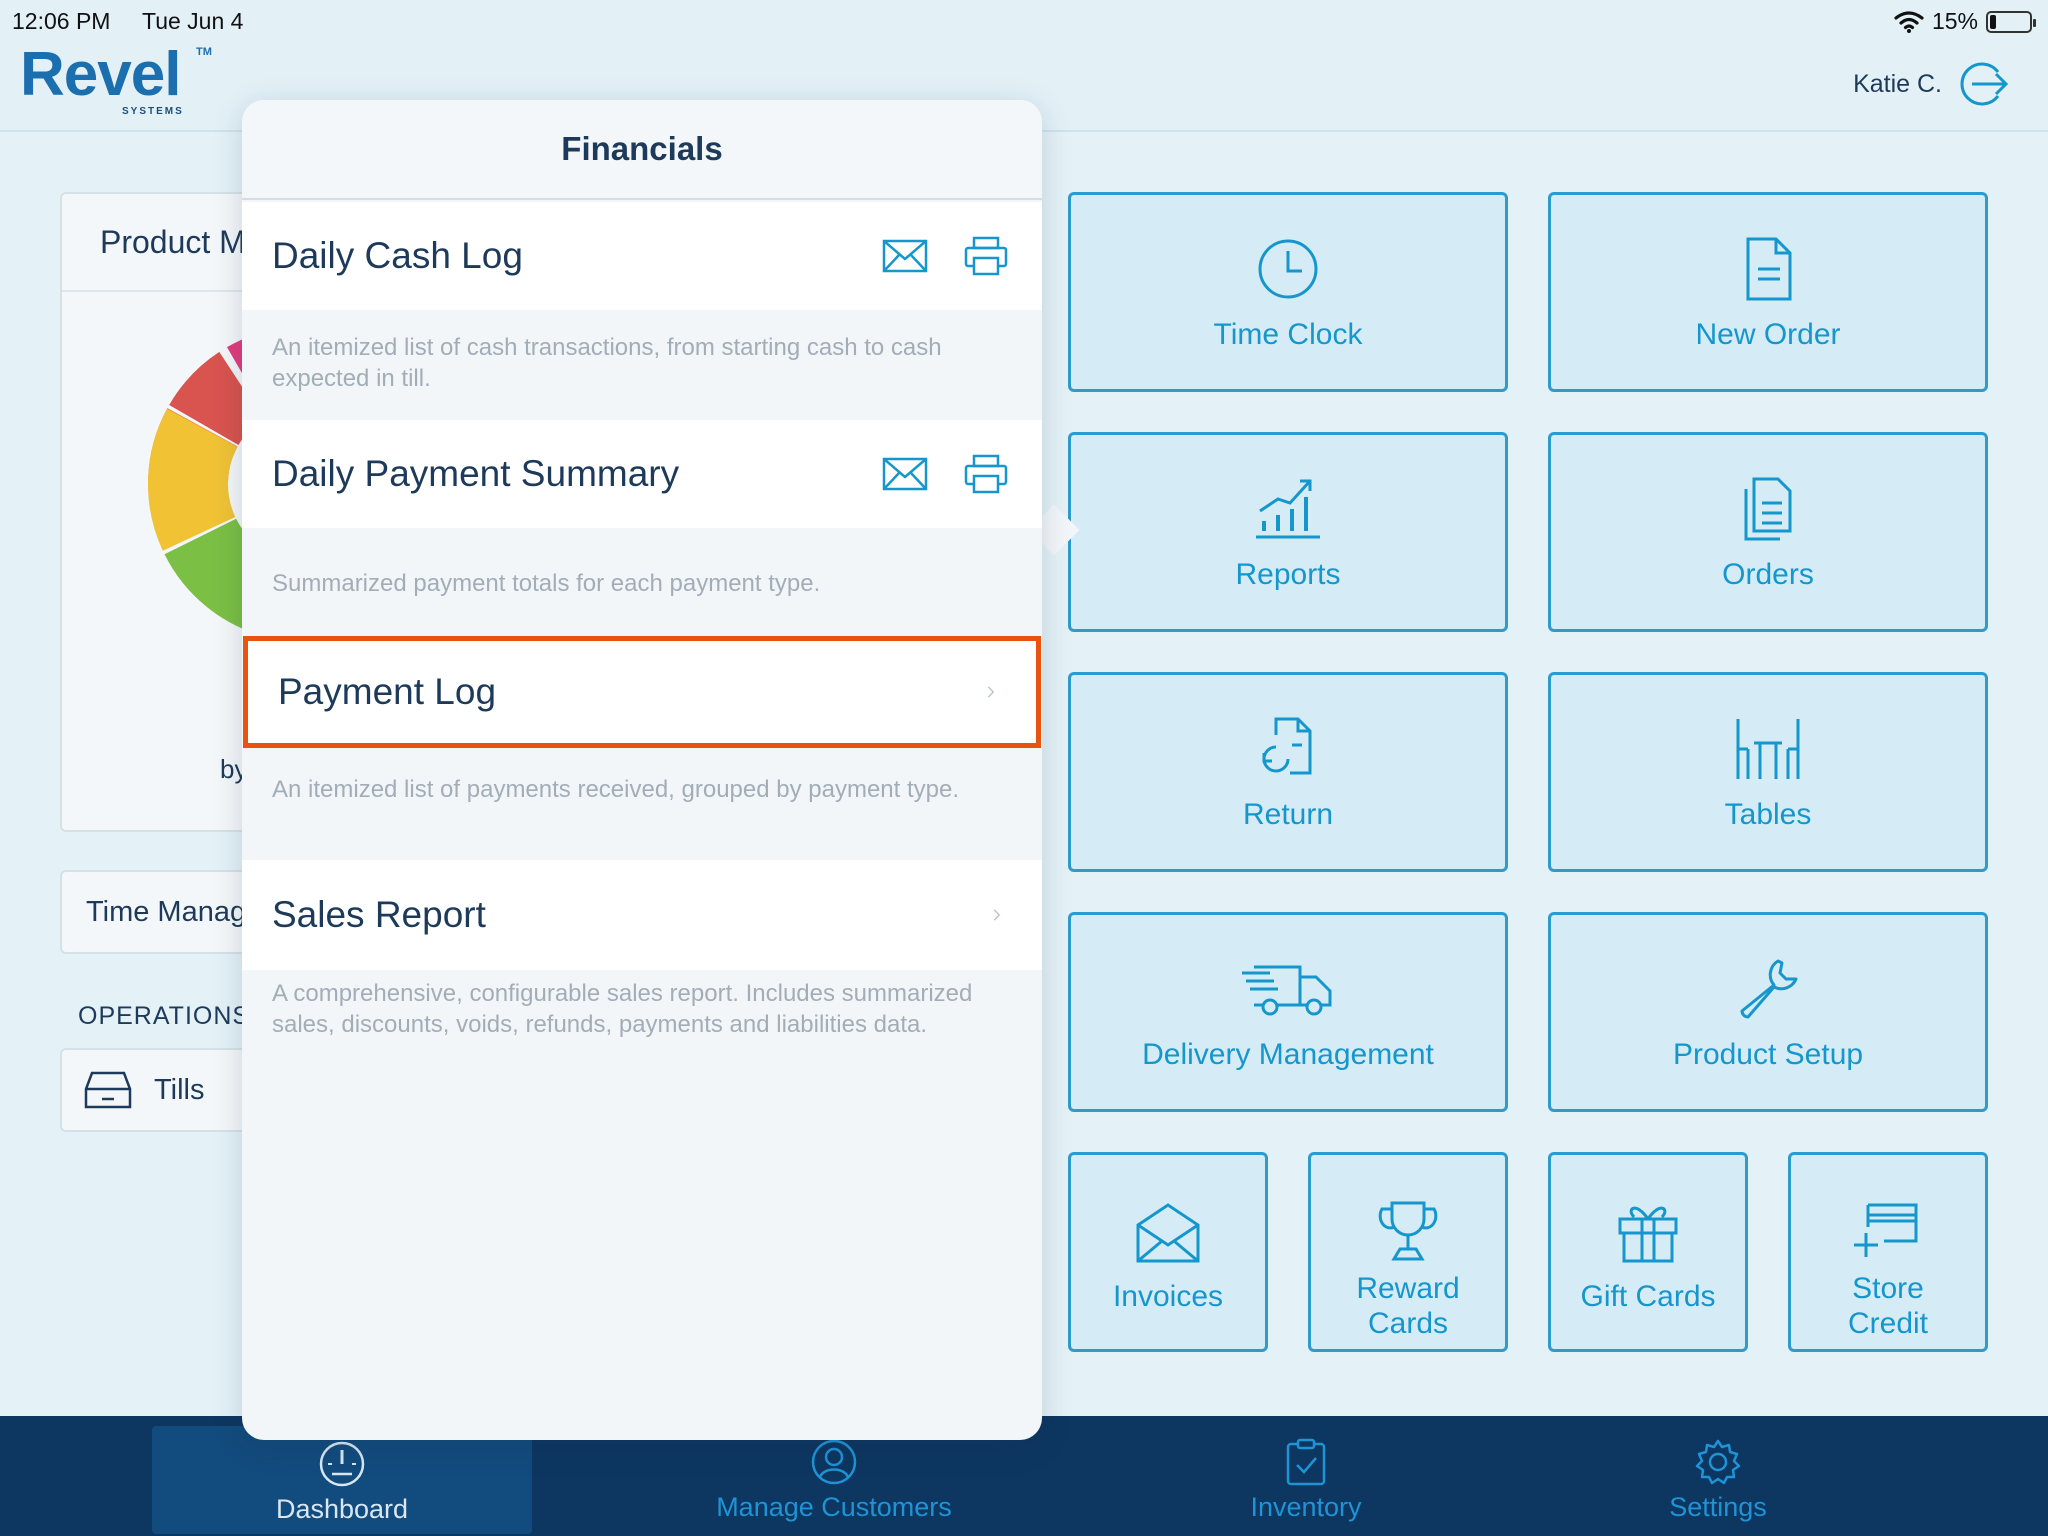  I want to click on revel-logo: Revel TM SYSTEMS, so click(120, 80).